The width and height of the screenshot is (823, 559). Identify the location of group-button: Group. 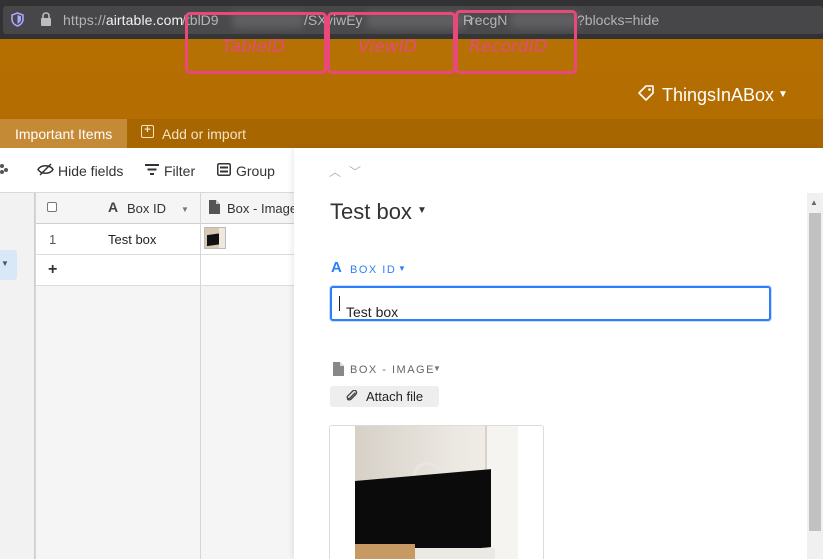
(255, 171).